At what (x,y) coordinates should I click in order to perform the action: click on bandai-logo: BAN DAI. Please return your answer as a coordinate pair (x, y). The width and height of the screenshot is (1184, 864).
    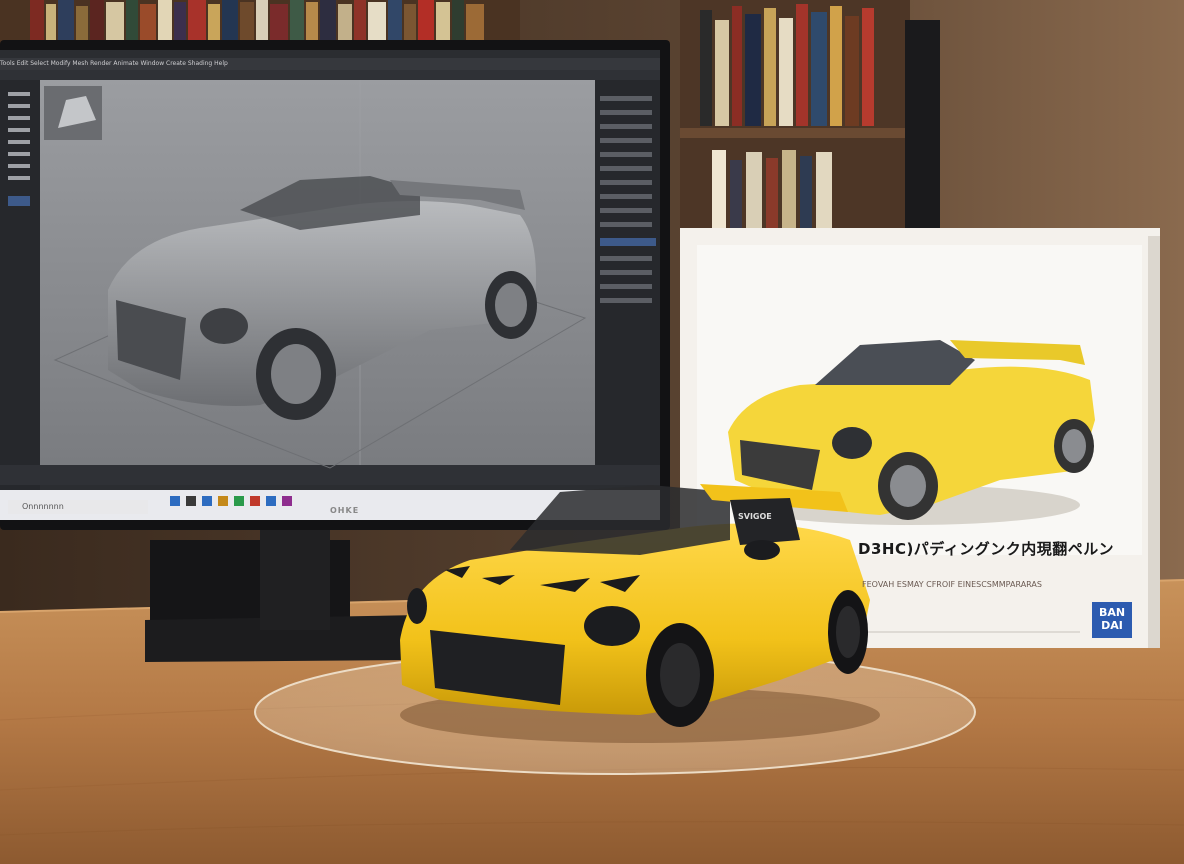
    Looking at the image, I should click on (1112, 620).